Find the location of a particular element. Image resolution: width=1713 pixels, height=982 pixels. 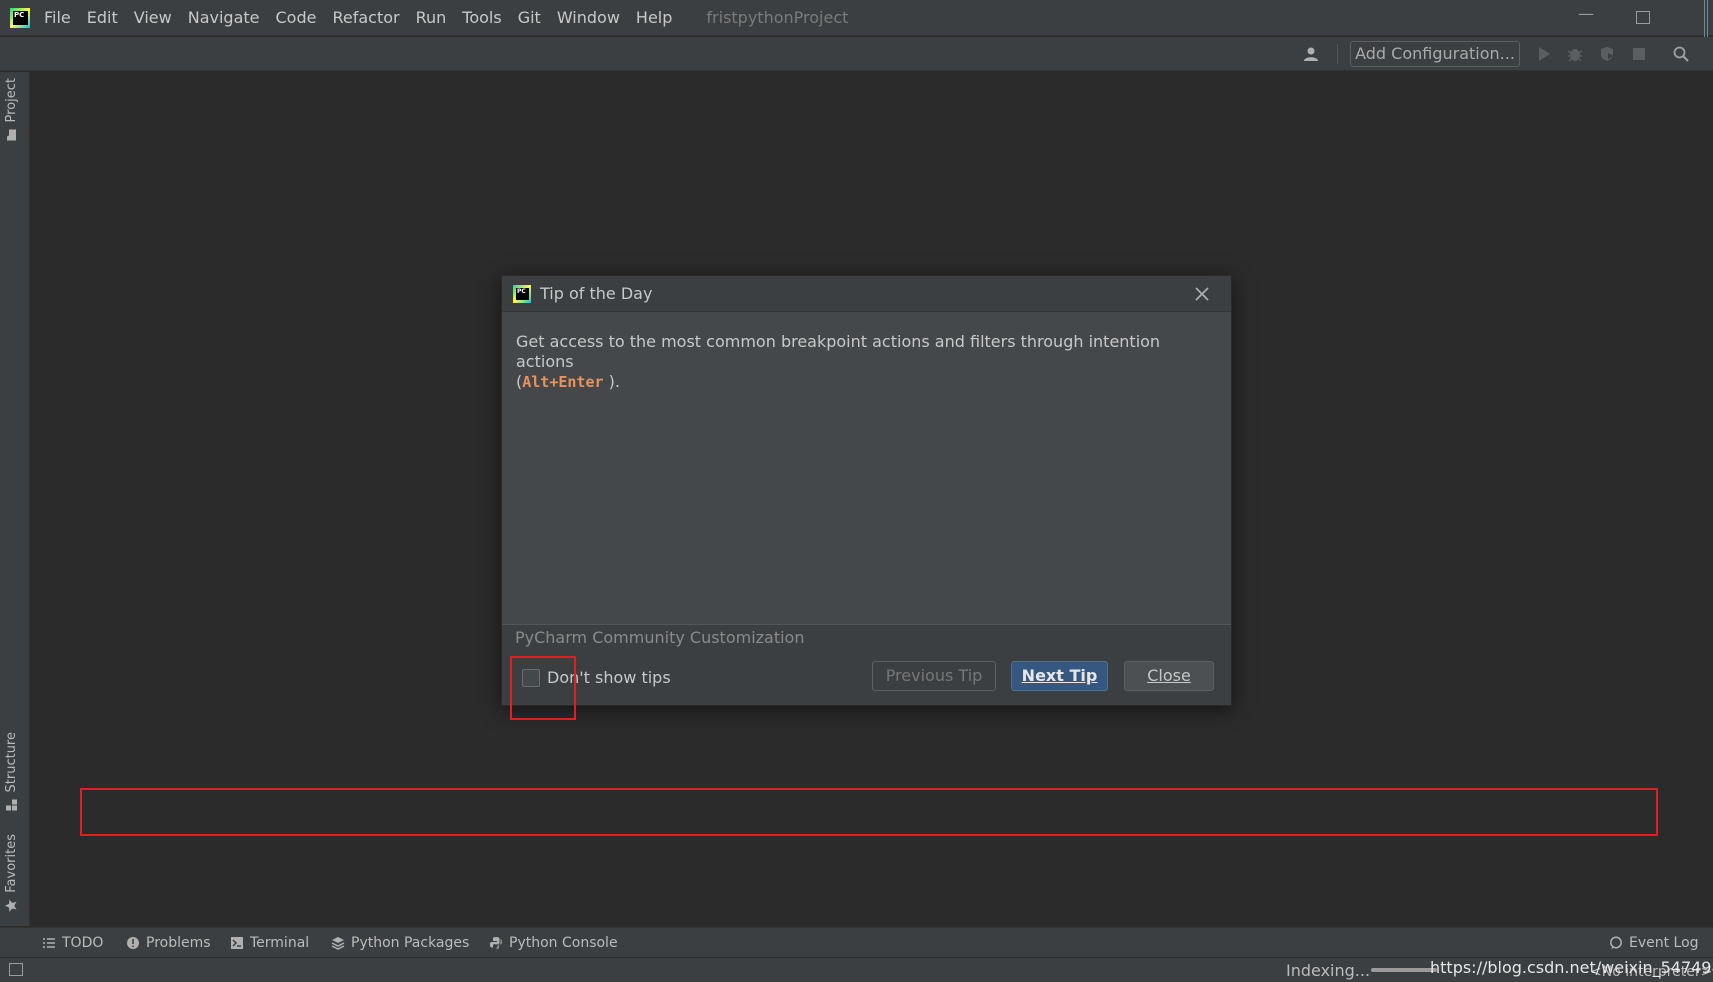

event-log-label: Event Log is located at coordinates (1664, 943).